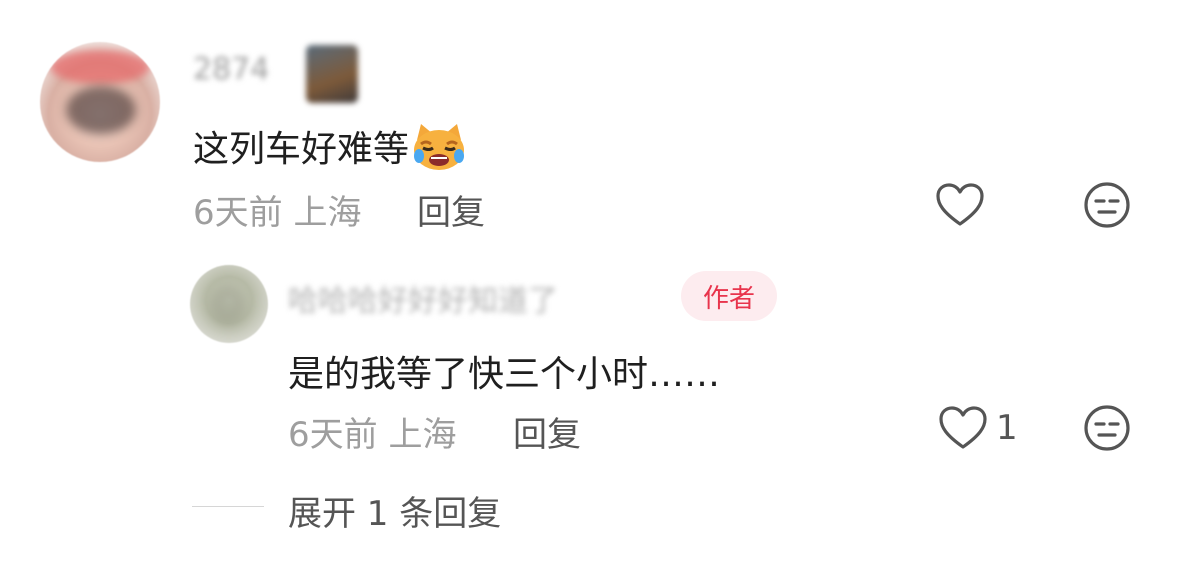  I want to click on expand-replies-button: 展开 1 条回复, so click(394, 510).